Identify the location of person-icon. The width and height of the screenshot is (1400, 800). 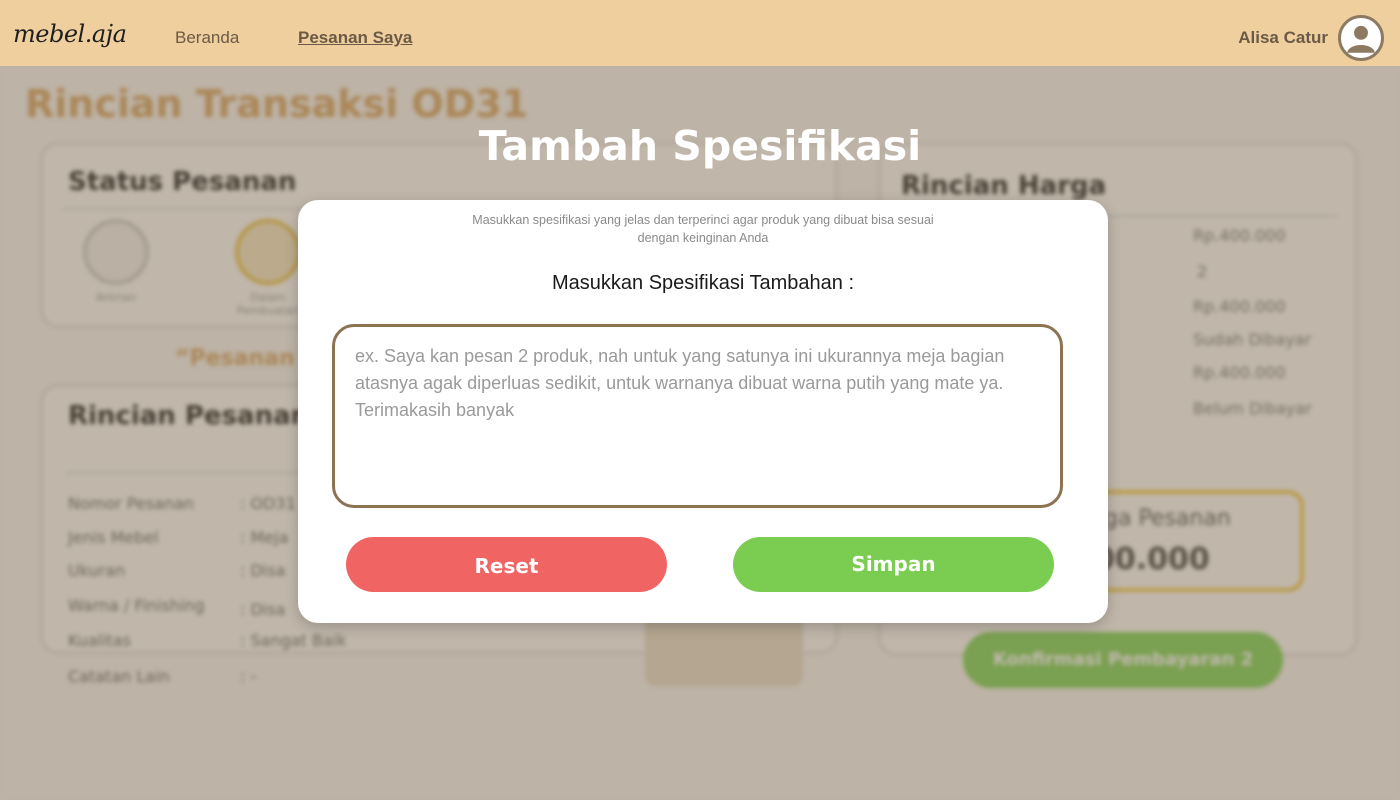
(1361, 39).